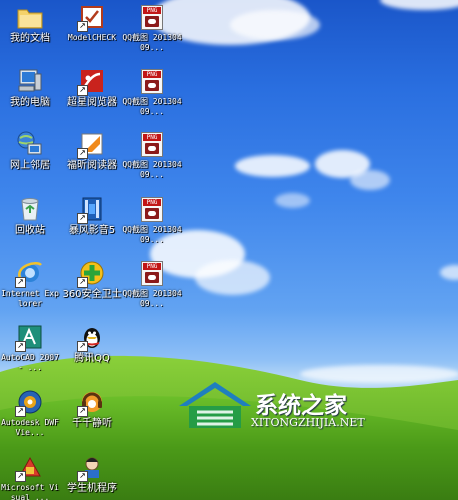 The width and height of the screenshot is (458, 500). What do you see at coordinates (30, 95) in the screenshot?
I see `desktop-icon-my-computer: 我的电脑` at bounding box center [30, 95].